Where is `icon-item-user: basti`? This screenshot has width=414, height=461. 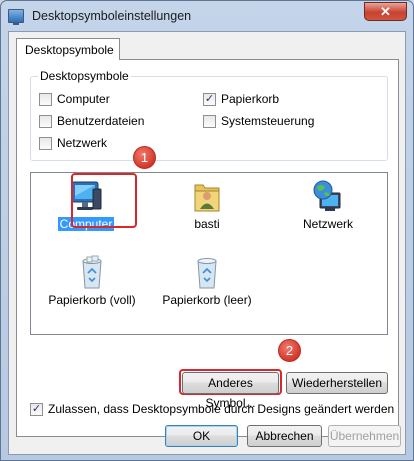 icon-item-user: basti is located at coordinates (207, 205).